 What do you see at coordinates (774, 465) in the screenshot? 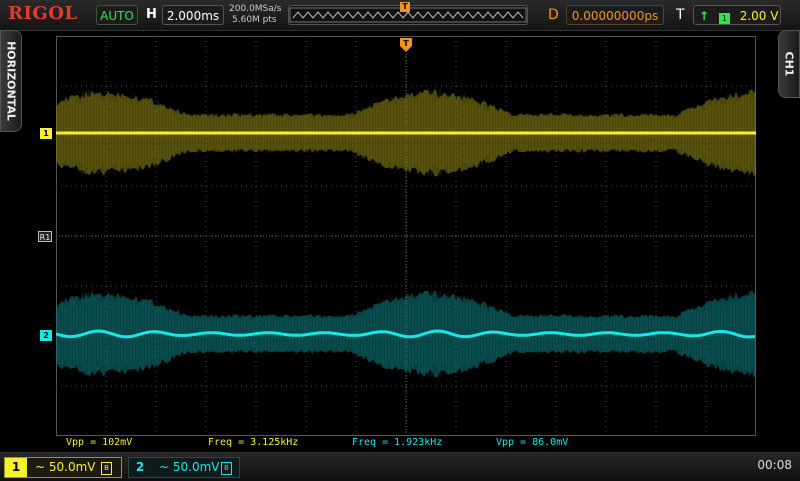
I see `clock: 00:08` at bounding box center [774, 465].